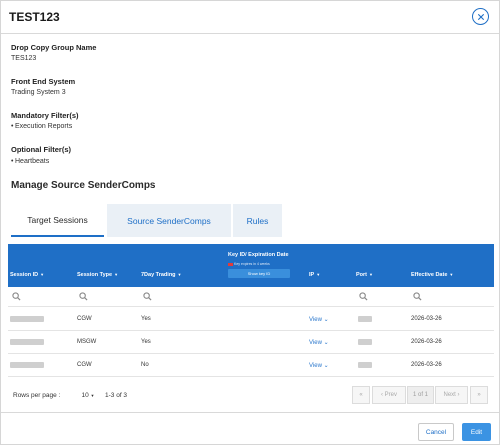 The image size is (500, 445). What do you see at coordinates (45, 115) in the screenshot?
I see `mandatory-filters-label: Mandatory Filter(s)` at bounding box center [45, 115].